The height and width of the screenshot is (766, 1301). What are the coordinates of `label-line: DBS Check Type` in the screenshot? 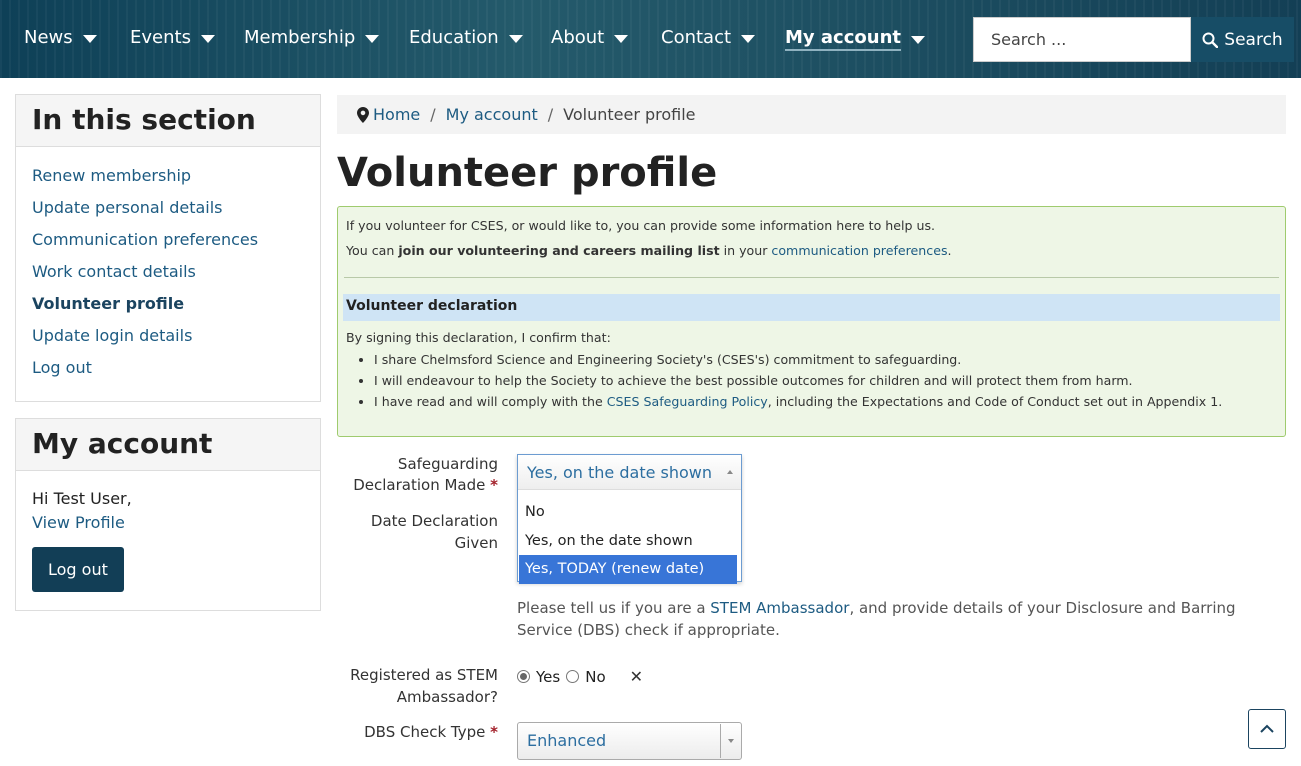 It's located at (425, 732).